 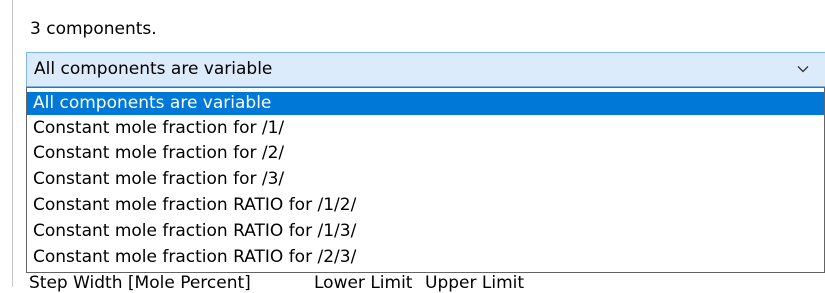 What do you see at coordinates (425, 153) in the screenshot?
I see `option-constant-2: Constant mole fraction for /2/` at bounding box center [425, 153].